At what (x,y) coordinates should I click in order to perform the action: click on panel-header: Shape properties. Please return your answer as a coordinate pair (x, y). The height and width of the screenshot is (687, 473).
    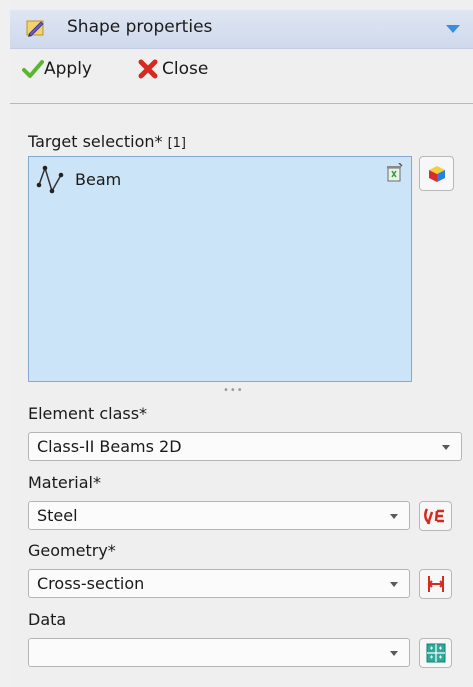
    Looking at the image, I should click on (241, 29).